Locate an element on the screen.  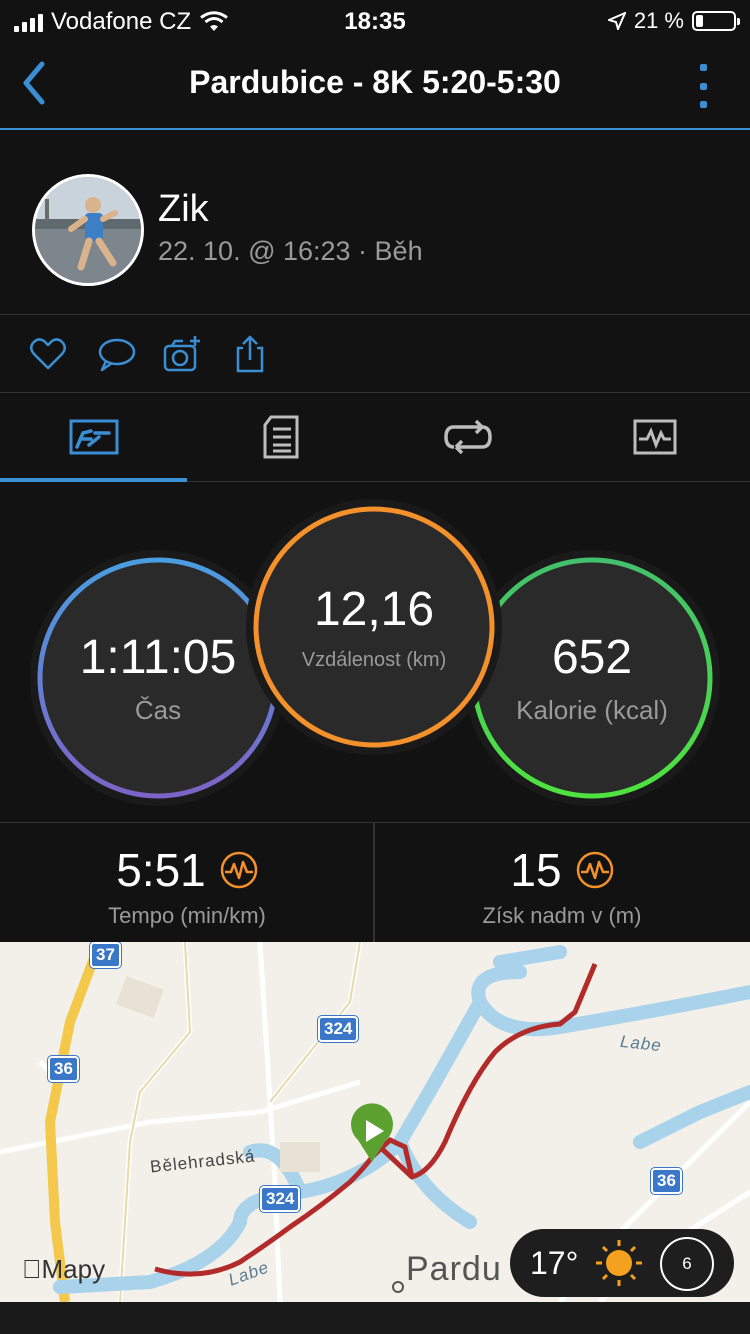
laps-tab-icon is located at coordinates (467, 437).